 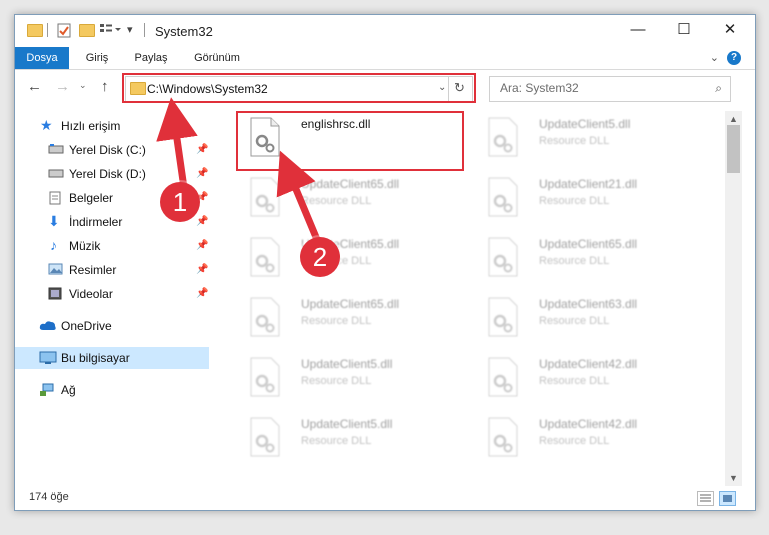 I want to click on arrow-to-address-bar, so click(x=177, y=144).